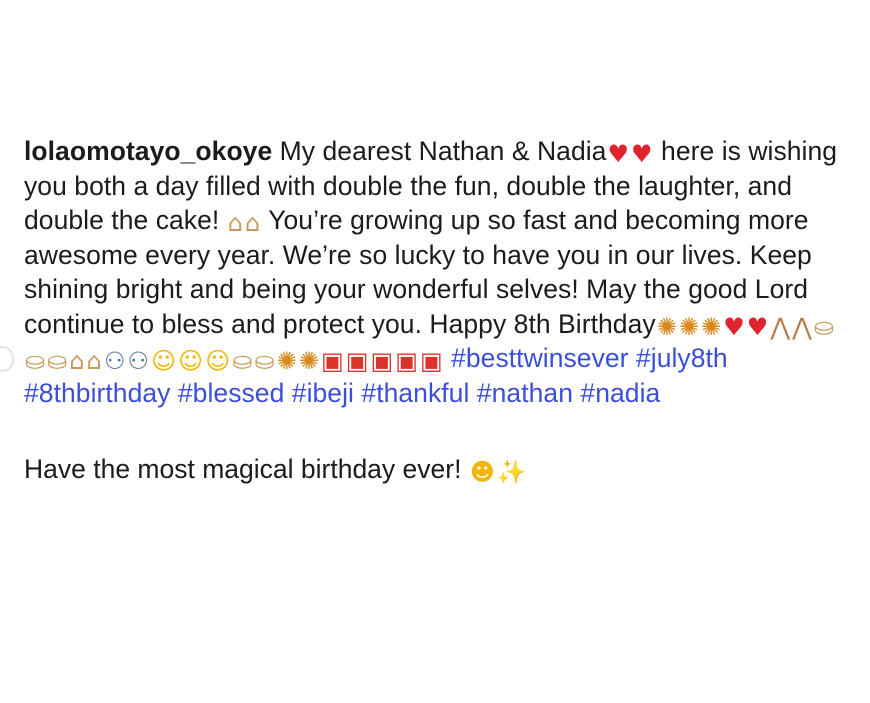  What do you see at coordinates (539, 358) in the screenshot?
I see `hashtag-link: #besttwinsever` at bounding box center [539, 358].